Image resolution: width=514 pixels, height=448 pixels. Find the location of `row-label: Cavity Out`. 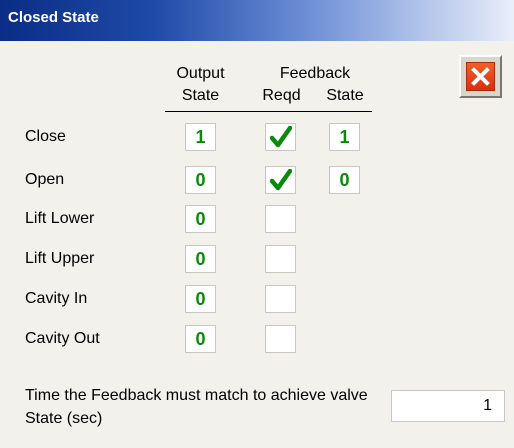

row-label: Cavity Out is located at coordinates (62, 338).